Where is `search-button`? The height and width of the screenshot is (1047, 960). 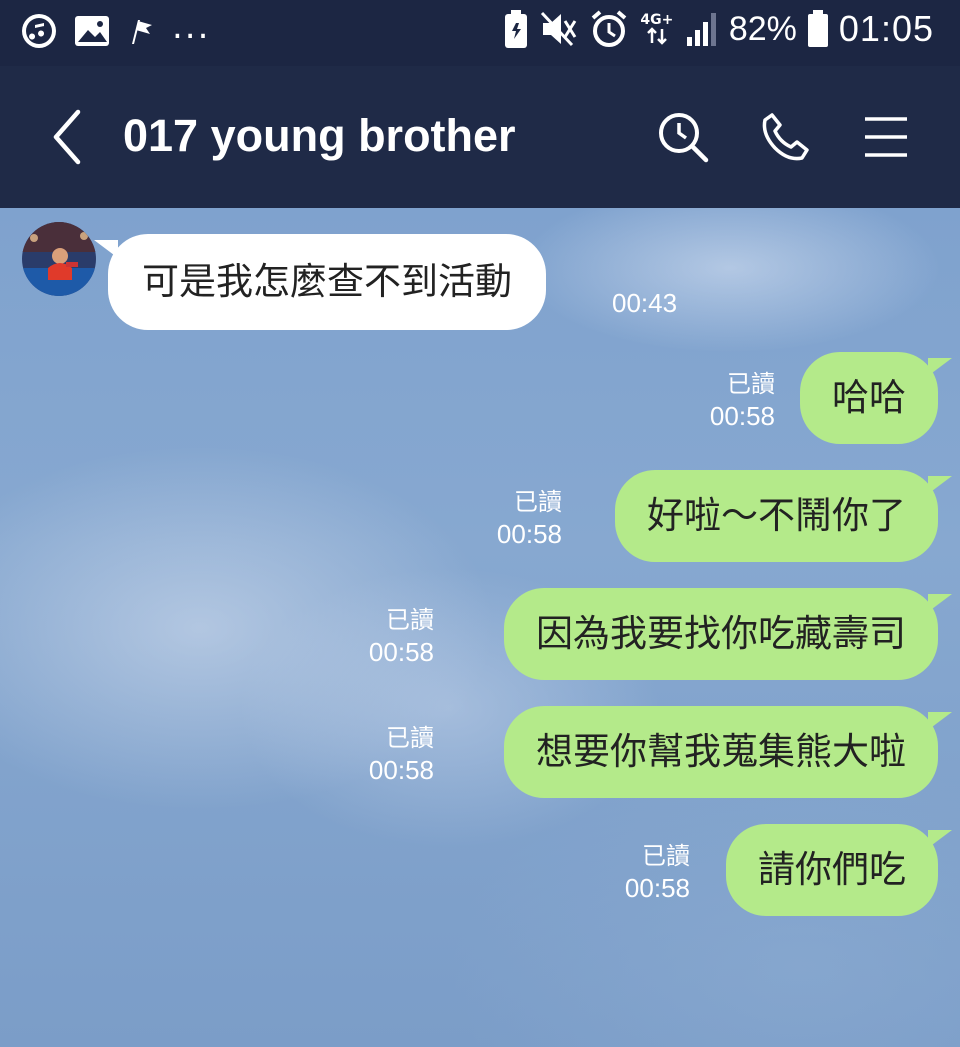 search-button is located at coordinates (683, 137).